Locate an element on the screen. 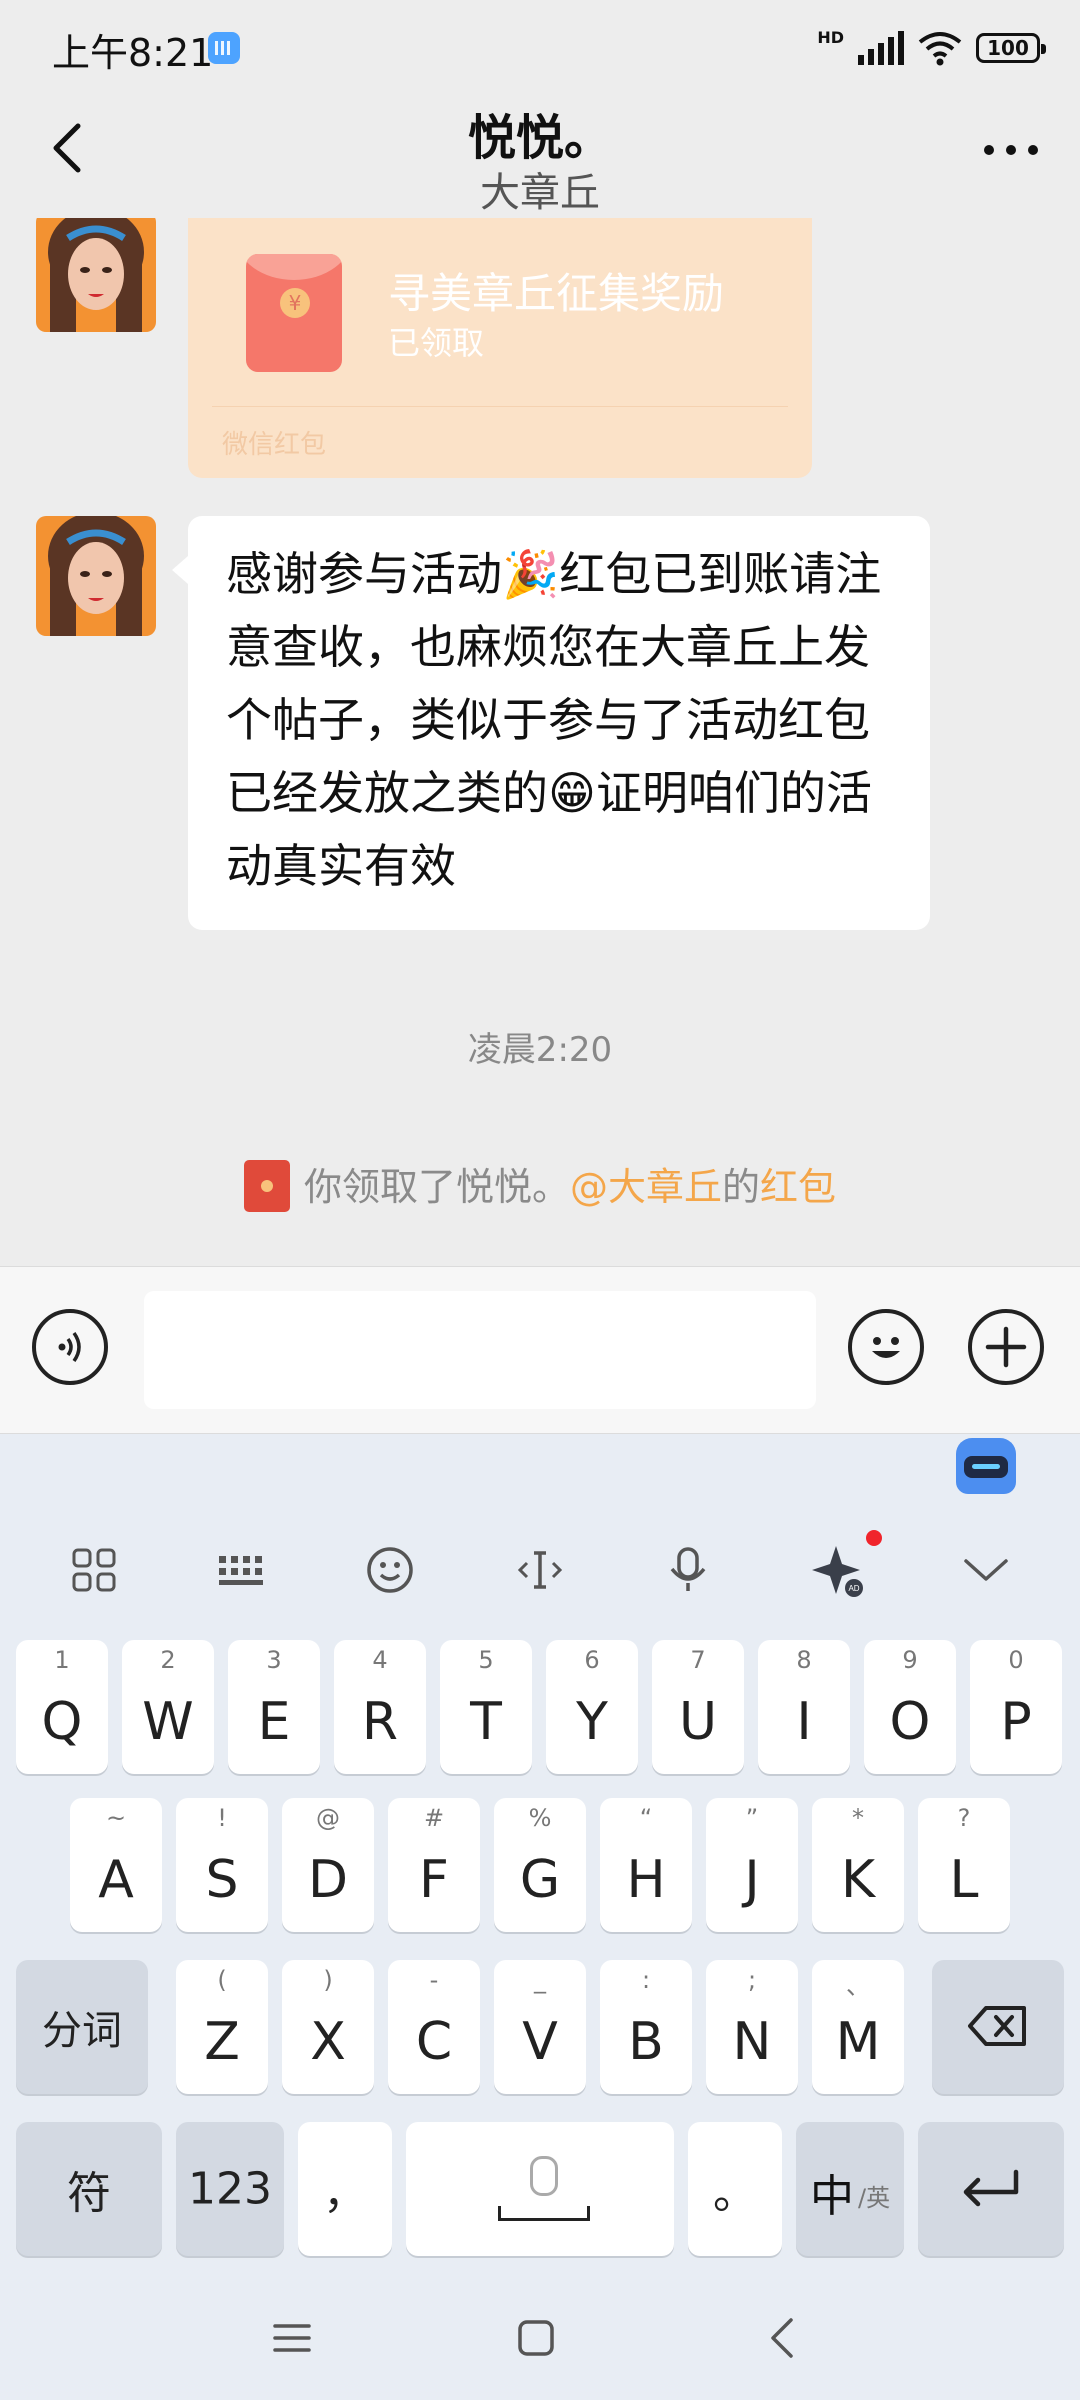 The width and height of the screenshot is (1080, 2400). keyboard-mascot-icon is located at coordinates (986, 1466).